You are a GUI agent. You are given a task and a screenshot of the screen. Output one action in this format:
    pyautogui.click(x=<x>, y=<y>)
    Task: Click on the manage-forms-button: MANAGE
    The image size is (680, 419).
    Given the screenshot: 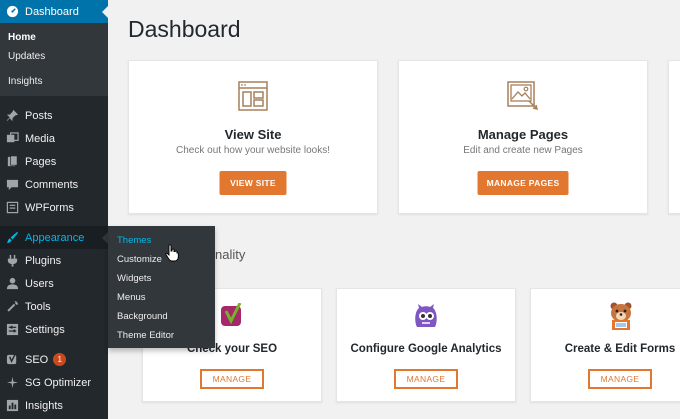 What is the action you would take?
    pyautogui.click(x=620, y=379)
    